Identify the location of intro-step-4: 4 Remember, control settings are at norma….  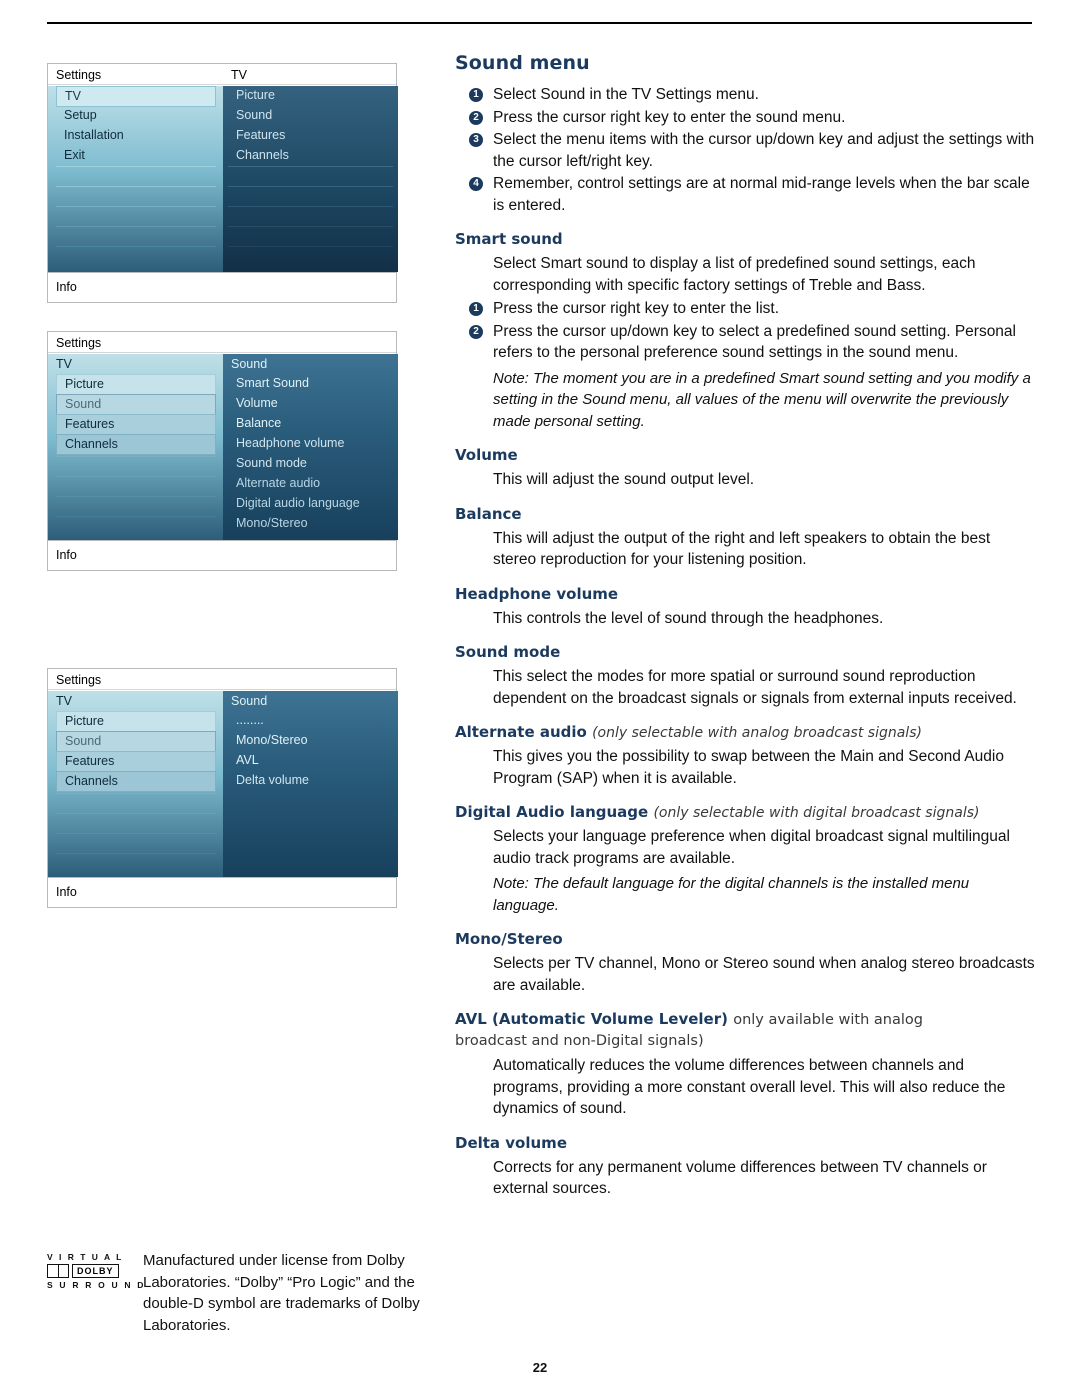
(745, 194).